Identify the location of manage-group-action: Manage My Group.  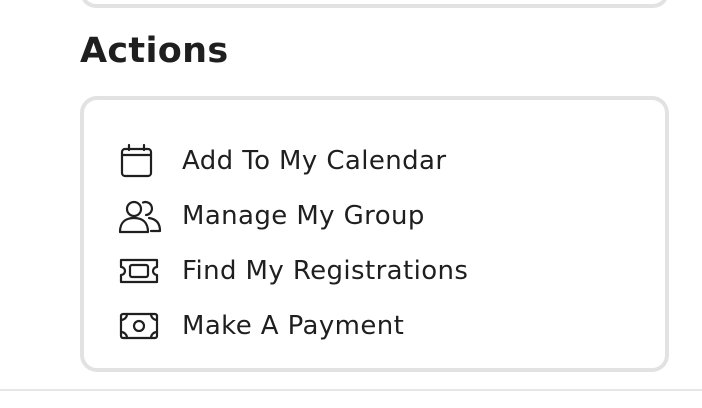
(293, 215).